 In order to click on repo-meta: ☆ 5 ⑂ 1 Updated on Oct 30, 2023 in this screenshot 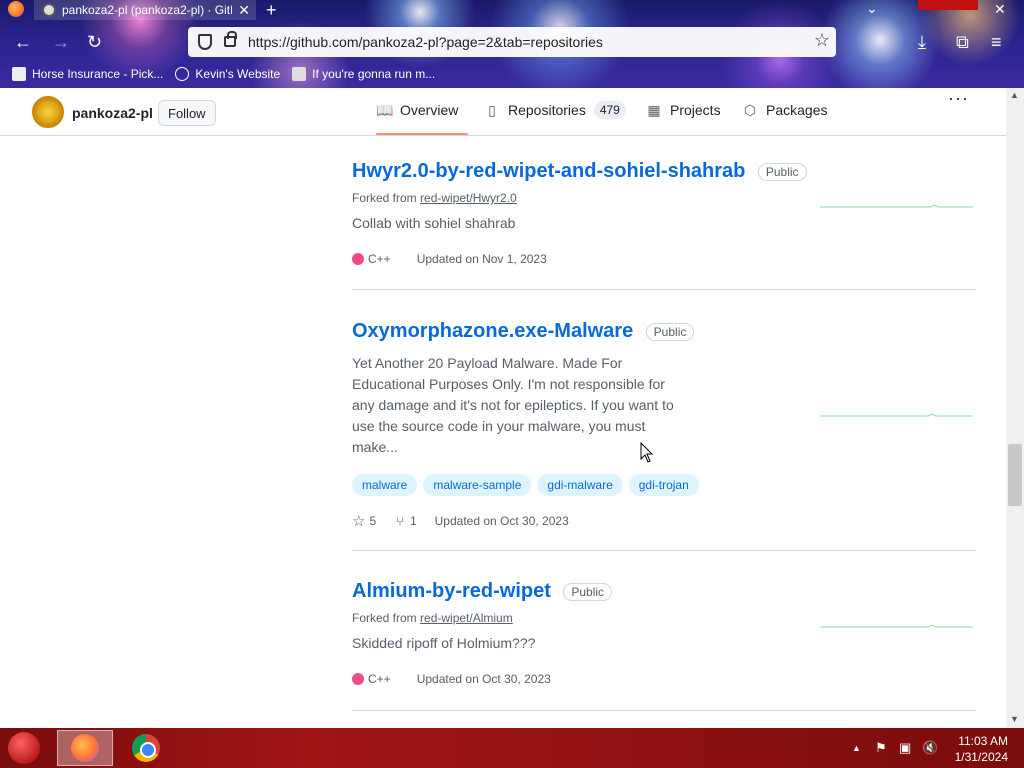, I will do `click(664, 521)`.